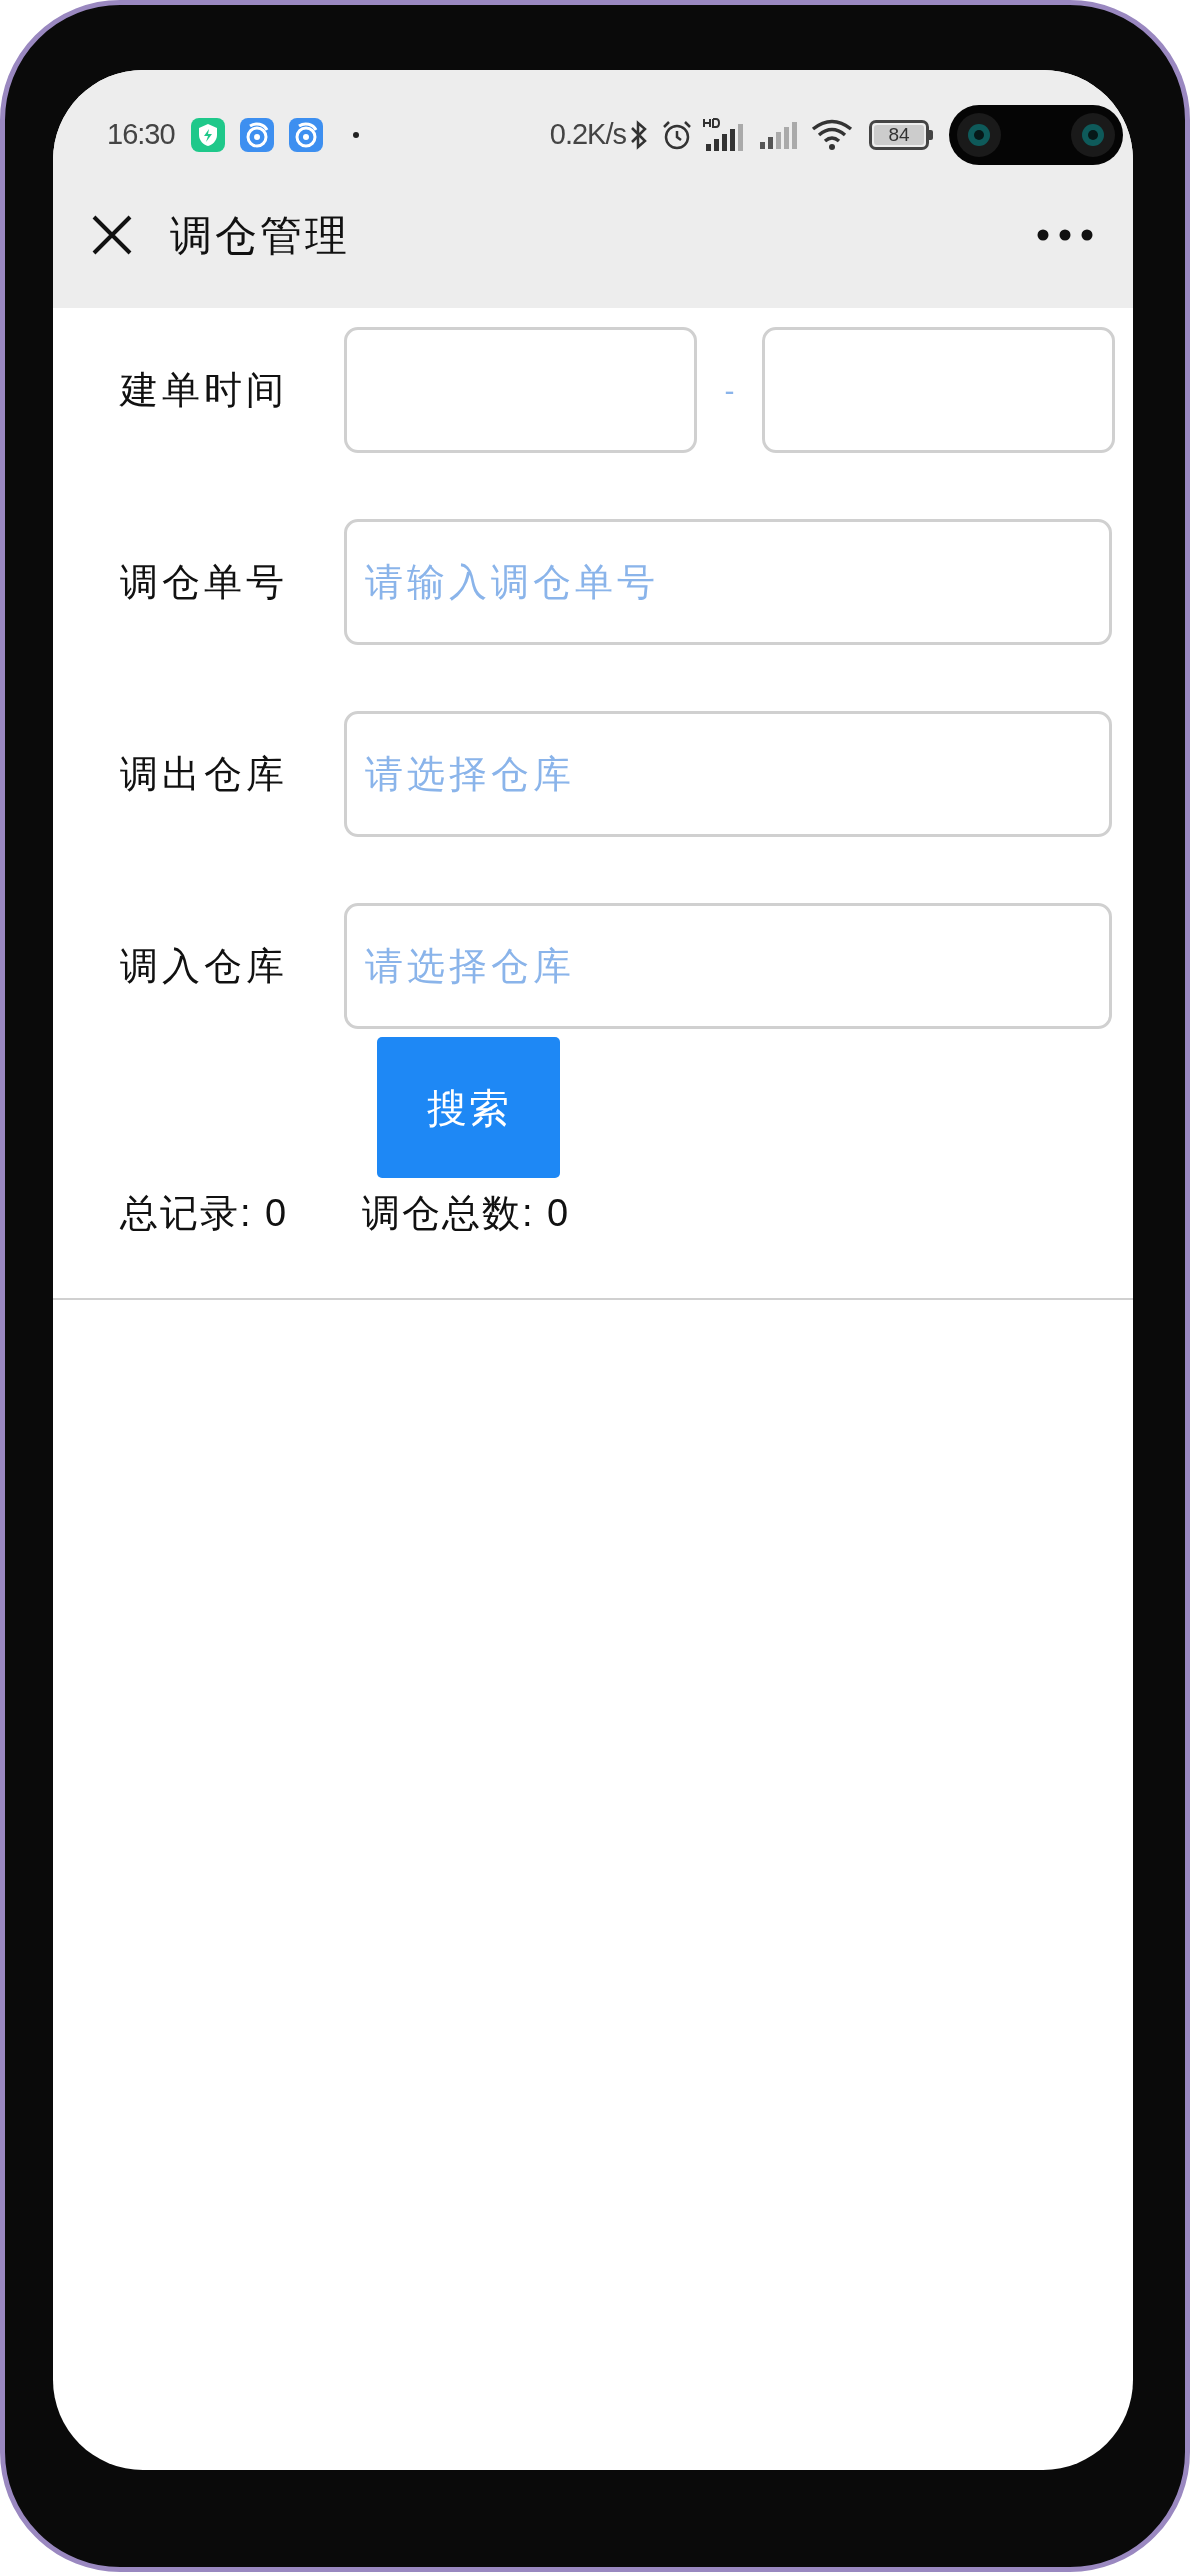  What do you see at coordinates (728, 582) in the screenshot?
I see `order-number-field: 请输入调仓单号` at bounding box center [728, 582].